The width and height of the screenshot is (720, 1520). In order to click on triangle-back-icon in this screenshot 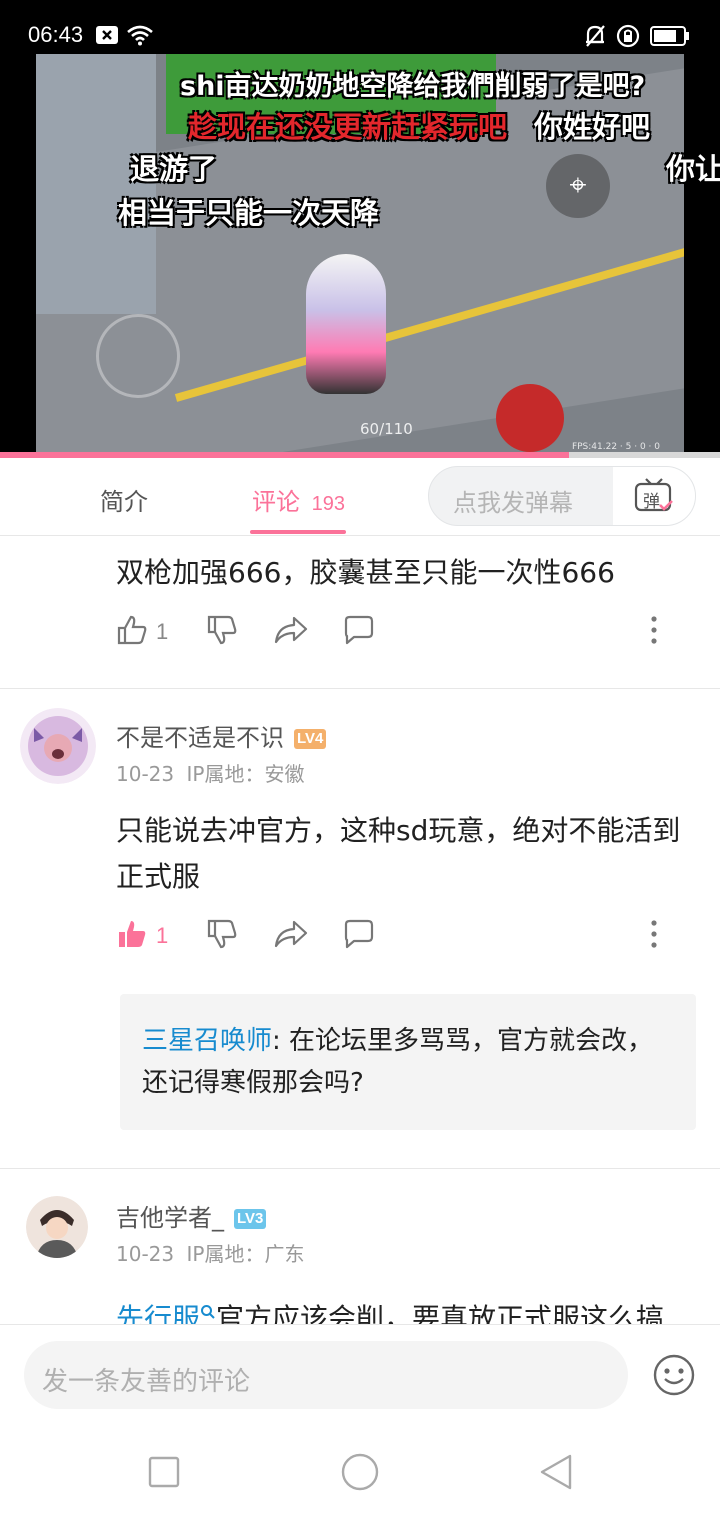, I will do `click(556, 1475)`.